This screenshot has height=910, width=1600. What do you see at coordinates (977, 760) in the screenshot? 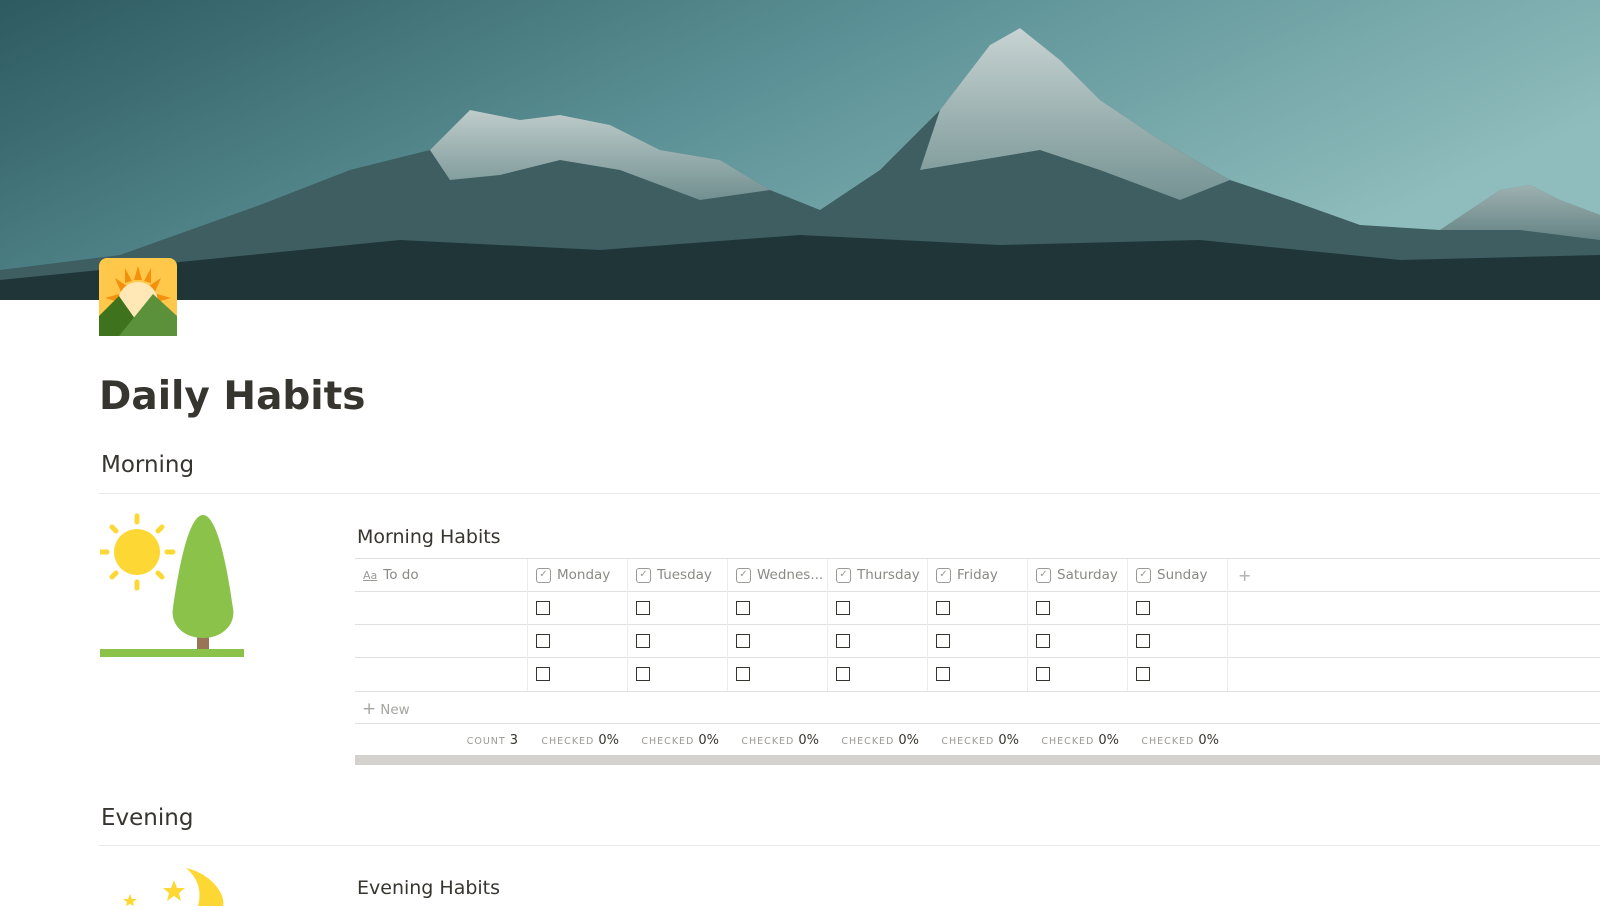
I see `horizontal-scrollbar` at bounding box center [977, 760].